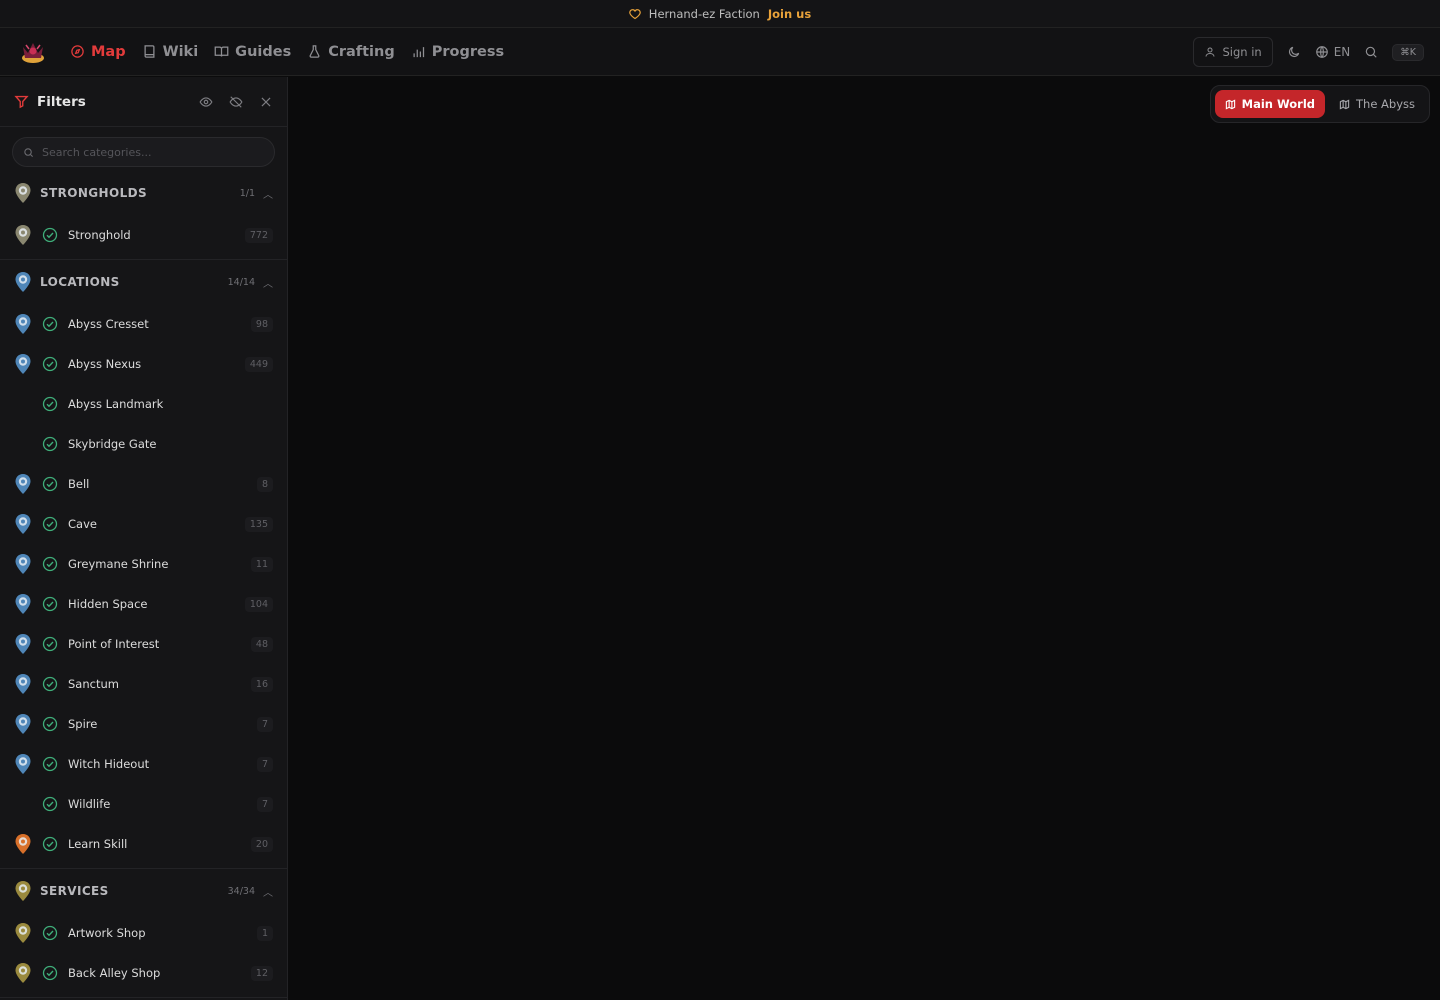 The image size is (1440, 1000). Describe the element at coordinates (1294, 52) in the screenshot. I see `theme-toggle` at that location.